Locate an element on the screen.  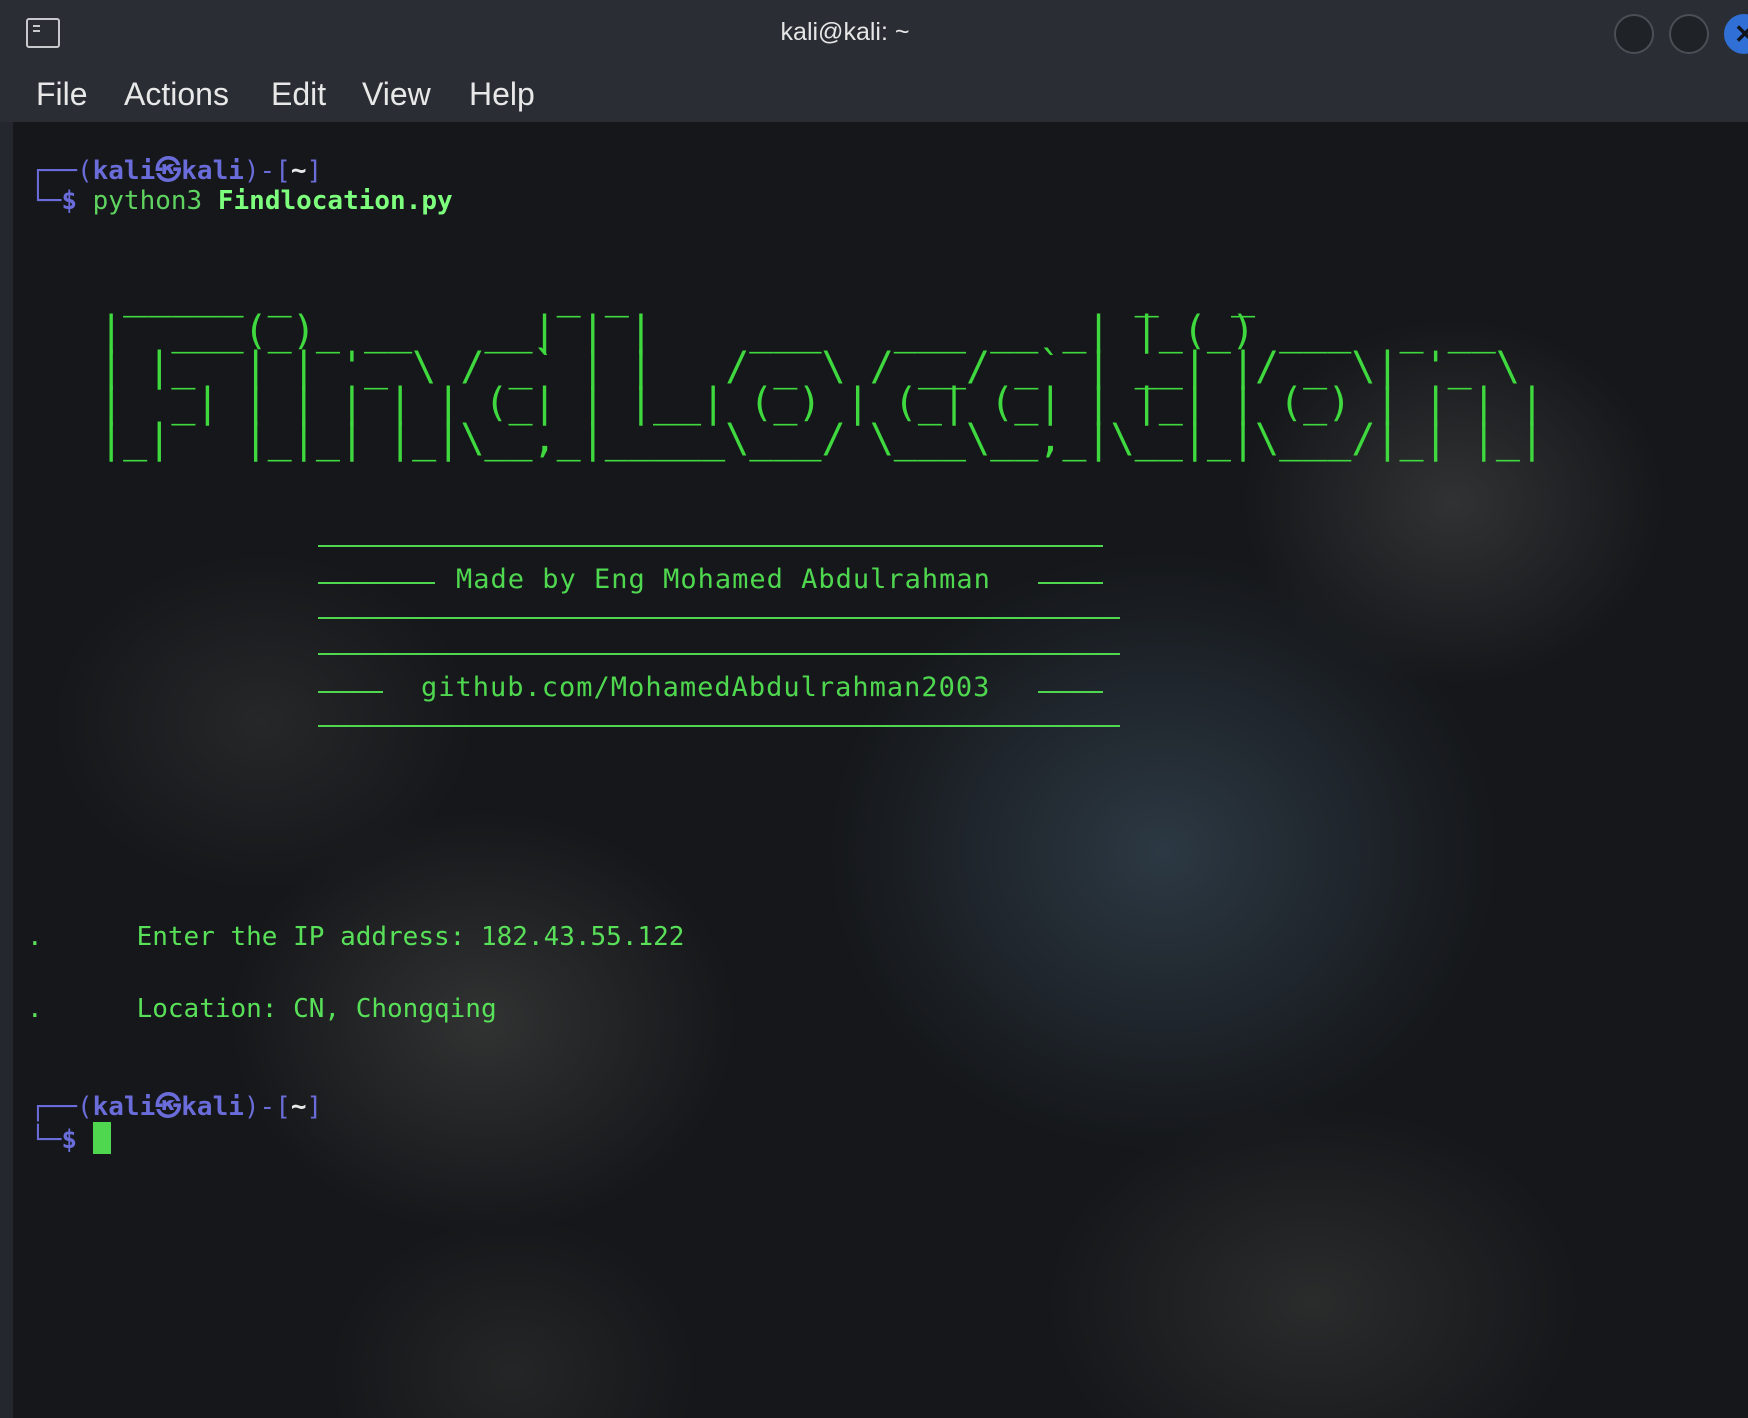
menu-actions: Actions is located at coordinates (176, 94).